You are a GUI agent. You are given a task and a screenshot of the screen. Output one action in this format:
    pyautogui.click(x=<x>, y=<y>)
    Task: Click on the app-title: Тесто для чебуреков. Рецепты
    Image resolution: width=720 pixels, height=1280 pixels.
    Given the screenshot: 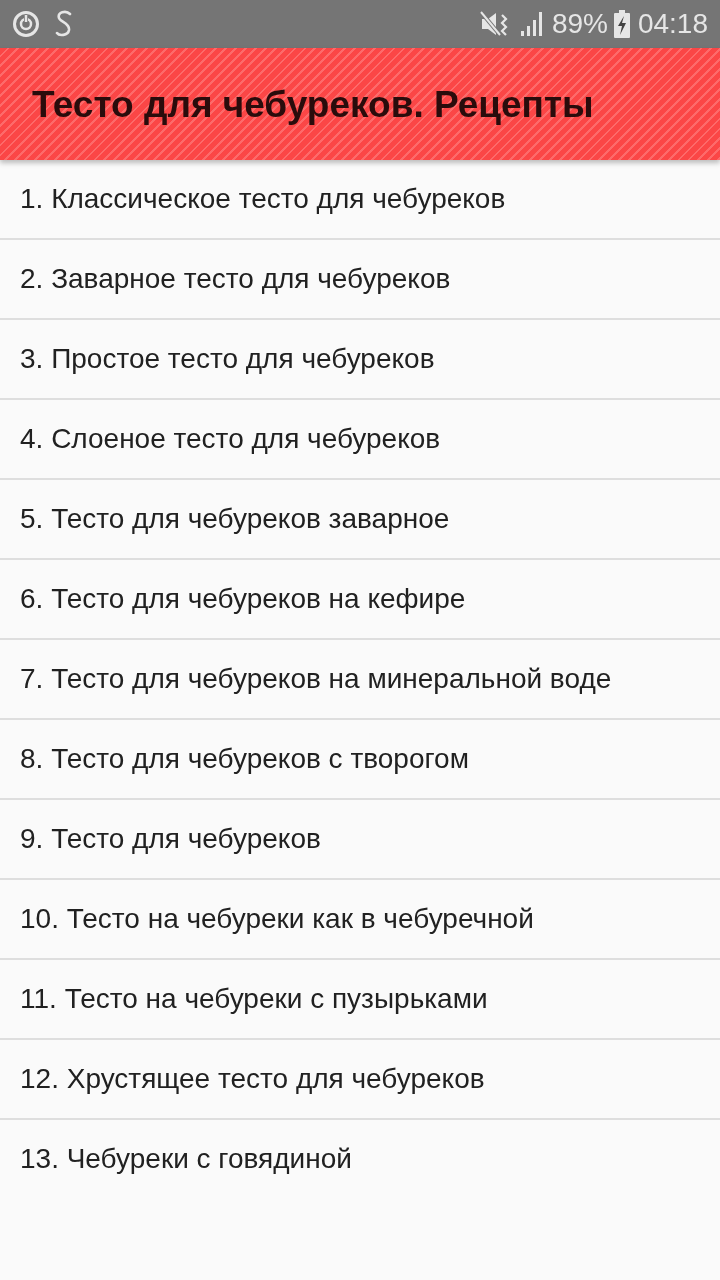 What is the action you would take?
    pyautogui.click(x=313, y=104)
    